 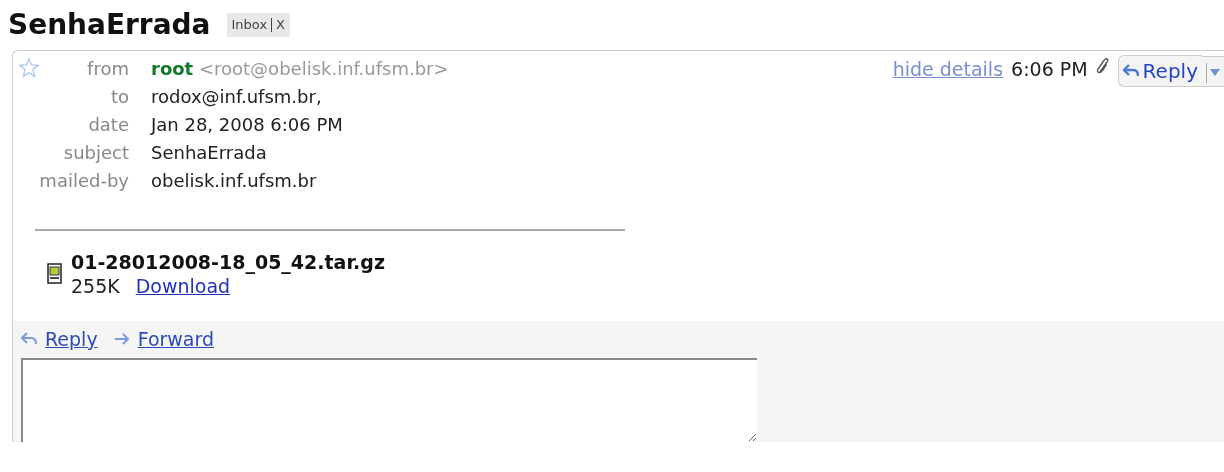 What do you see at coordinates (228, 262) in the screenshot?
I see `attachment-filename: 01-28012008-18_05_42.tar.gz` at bounding box center [228, 262].